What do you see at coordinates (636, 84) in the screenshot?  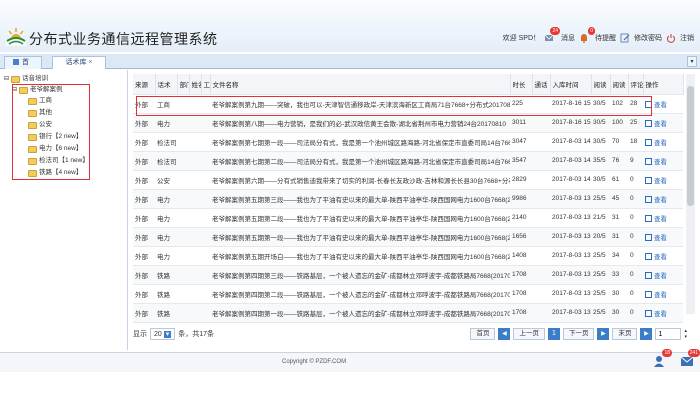 I see `col-header: 评论` at bounding box center [636, 84].